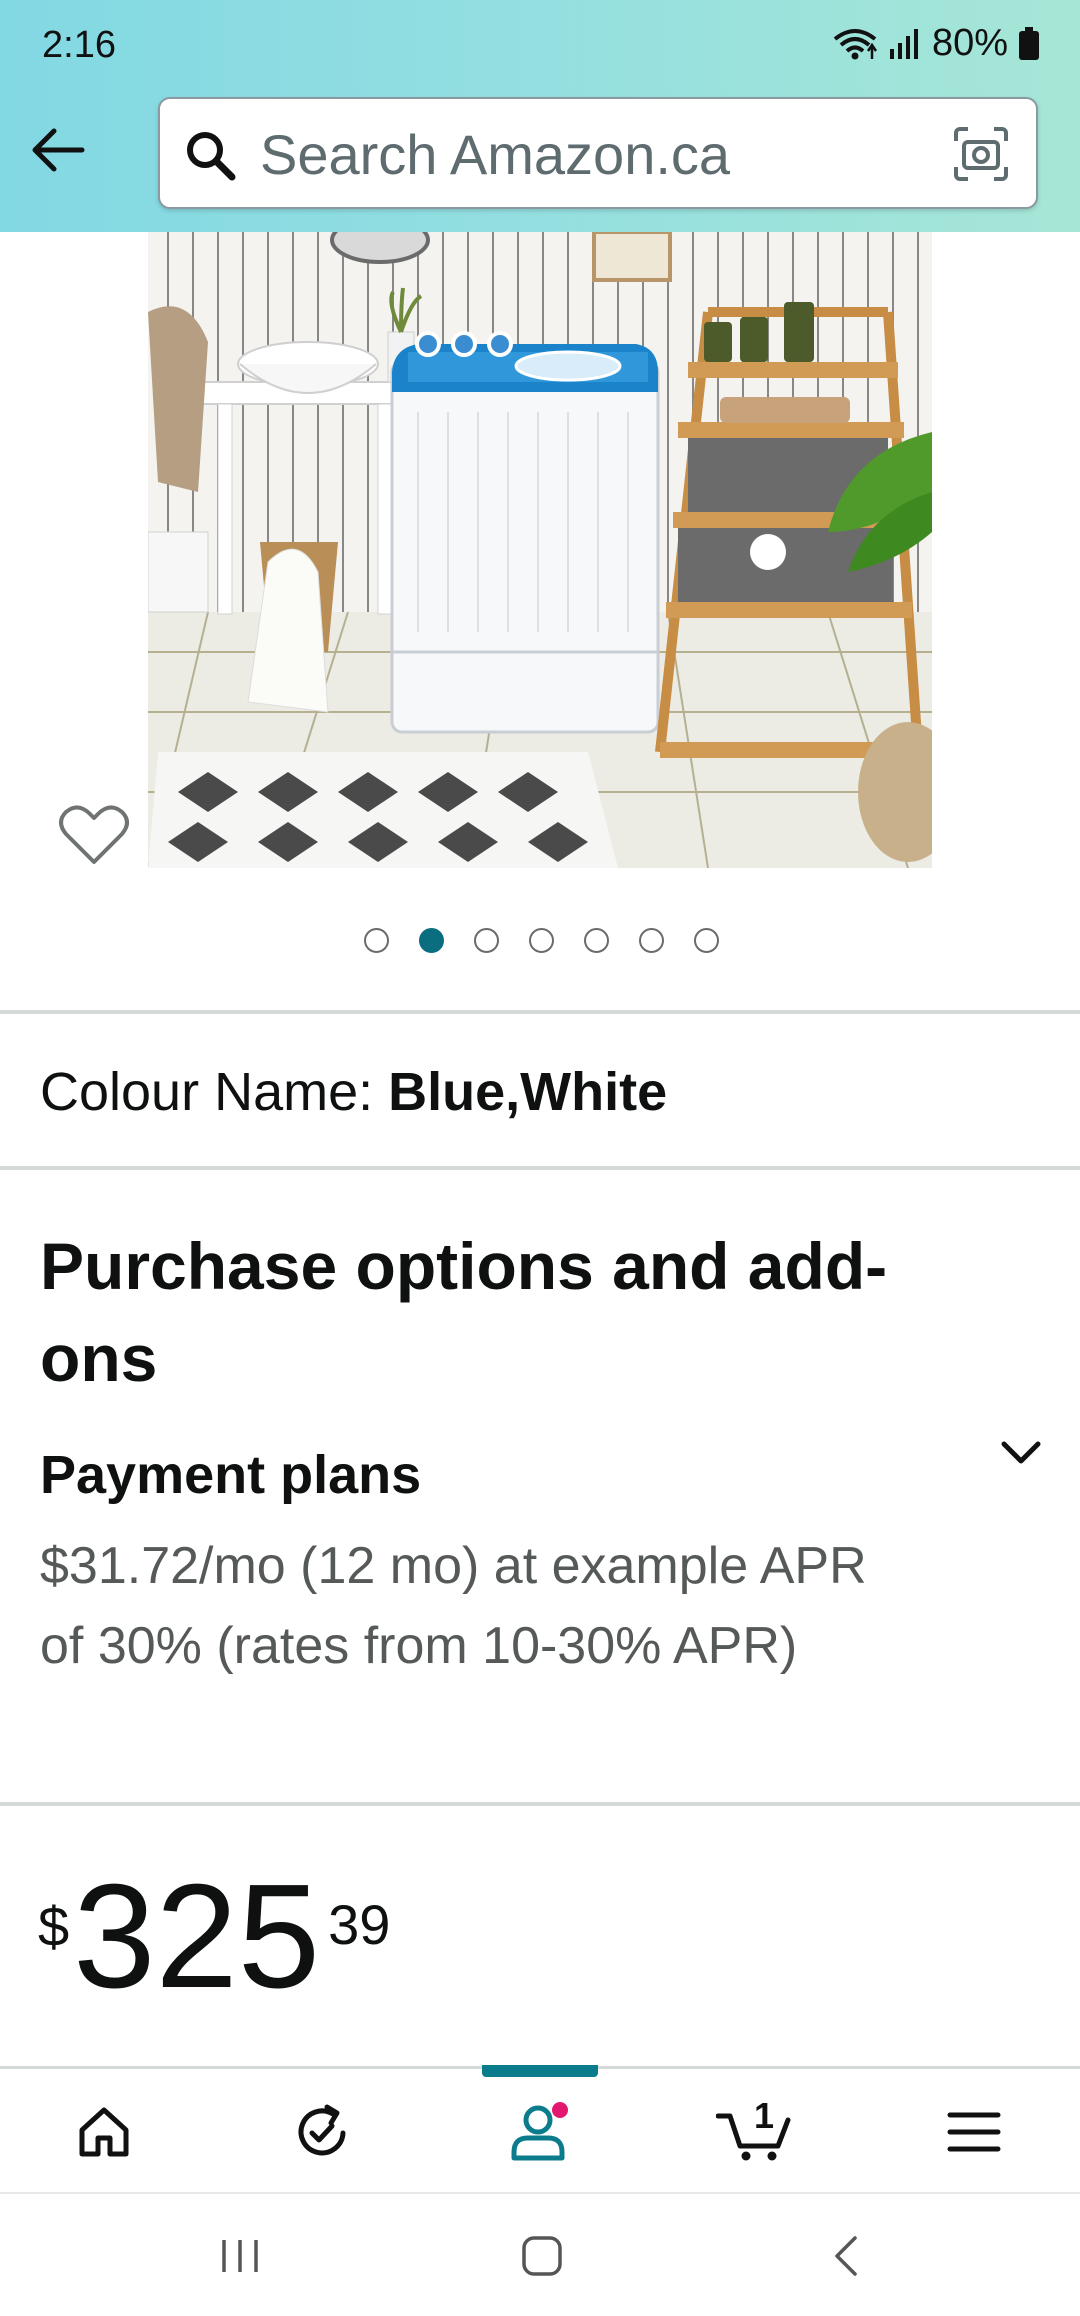  I want to click on cart-count: 1, so click(764, 2115).